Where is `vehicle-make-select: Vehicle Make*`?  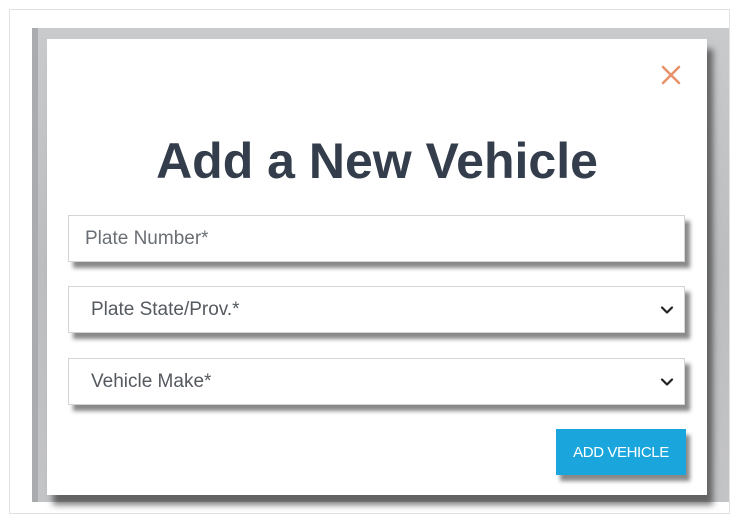
vehicle-make-select: Vehicle Make* is located at coordinates (376, 381).